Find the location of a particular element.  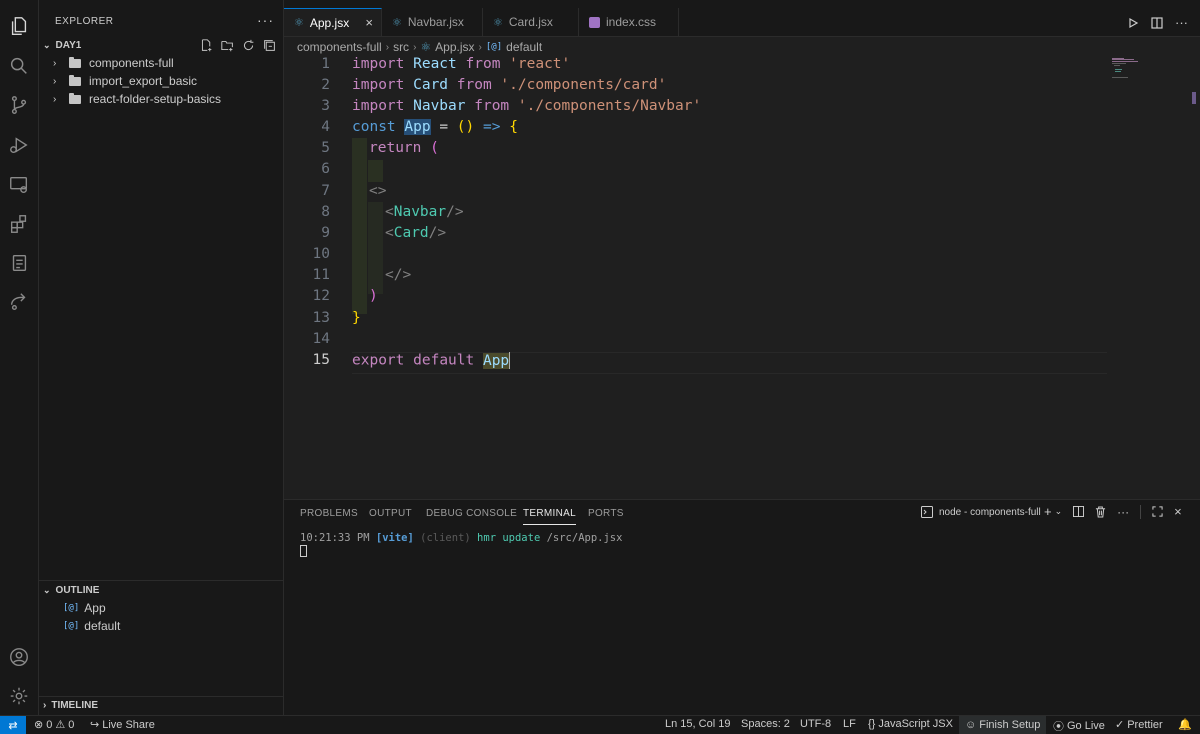

tab-debug-console: DEBUG CONSOLE is located at coordinates (471, 513).